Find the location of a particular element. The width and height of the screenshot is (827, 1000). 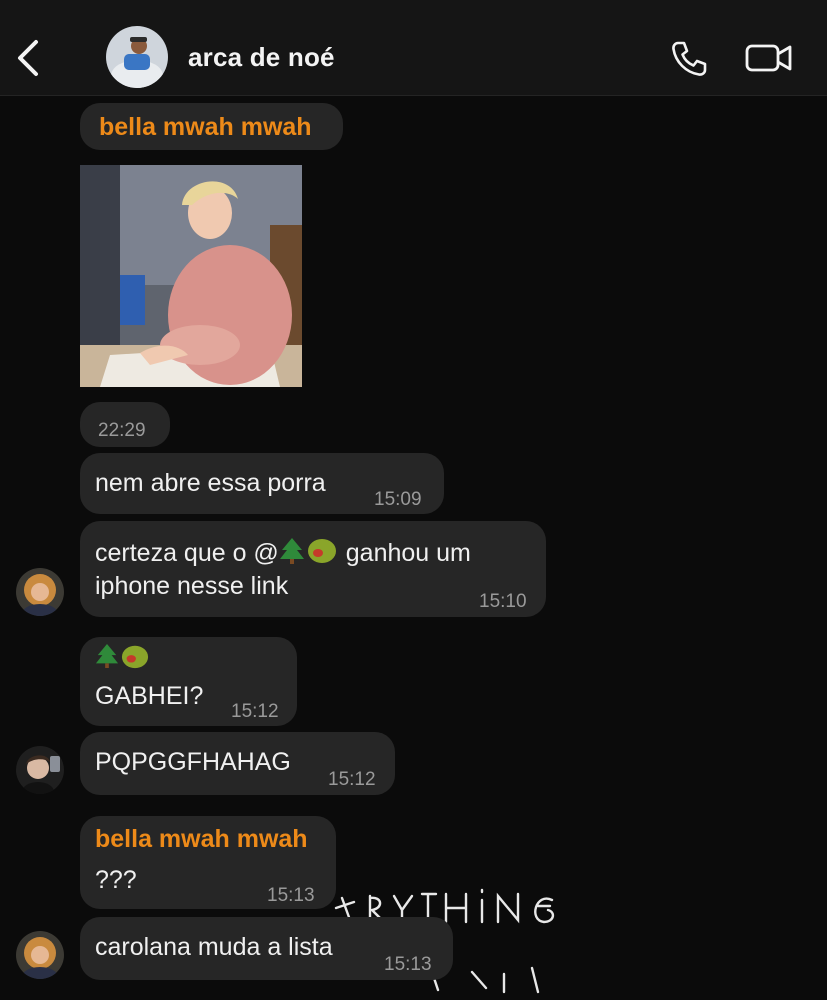

message-text-part: certeza que o @ is located at coordinates (187, 553).